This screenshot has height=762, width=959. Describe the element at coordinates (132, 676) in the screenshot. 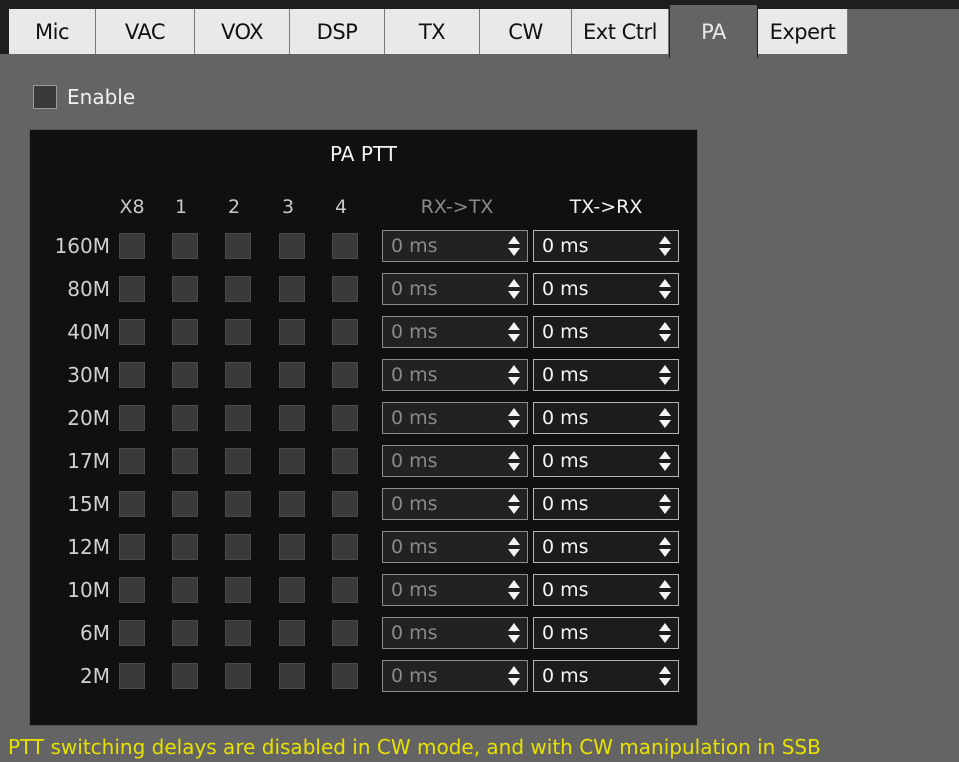

I see `checkbox-2m-x8` at that location.